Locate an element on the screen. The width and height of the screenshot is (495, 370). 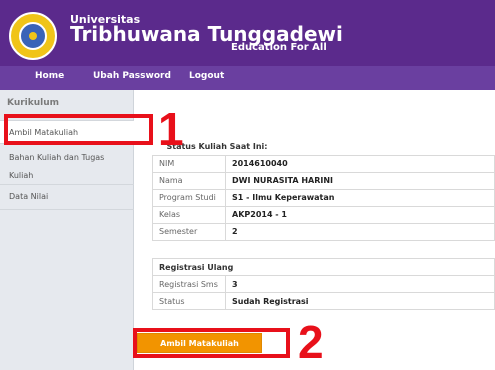
row-value: AKP2014 - 1 is located at coordinates (360, 214).